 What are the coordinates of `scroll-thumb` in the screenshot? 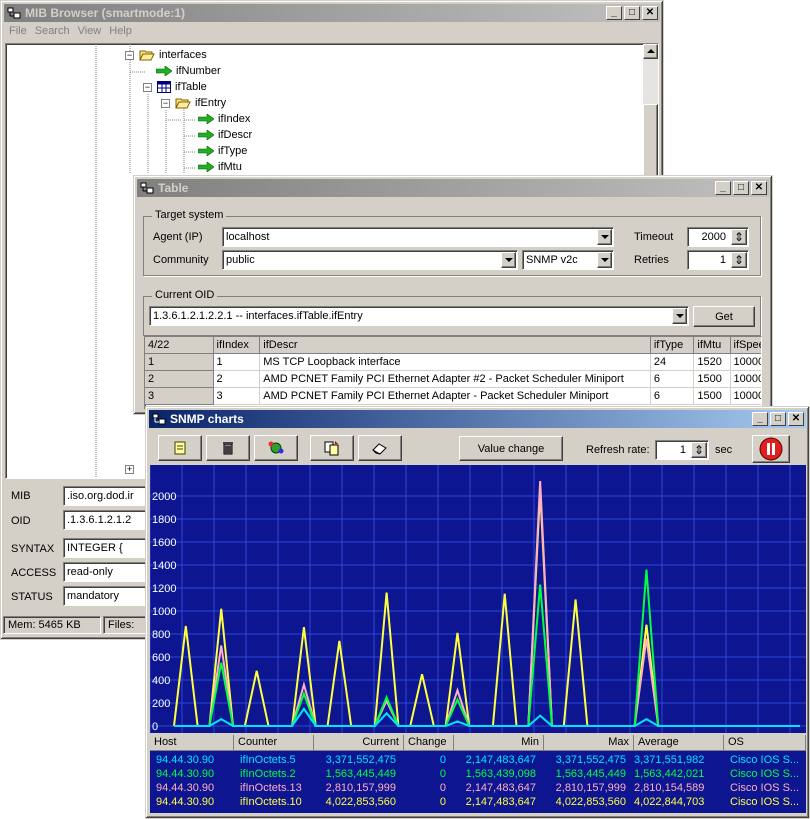 It's located at (650, 144).